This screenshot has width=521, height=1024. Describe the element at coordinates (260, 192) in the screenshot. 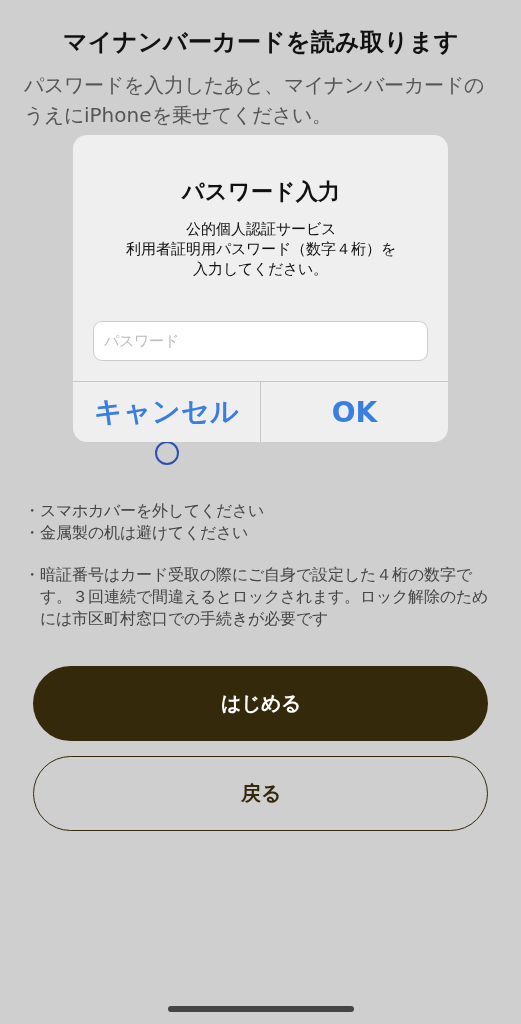

I see `dialog-title: パスワード入力` at that location.